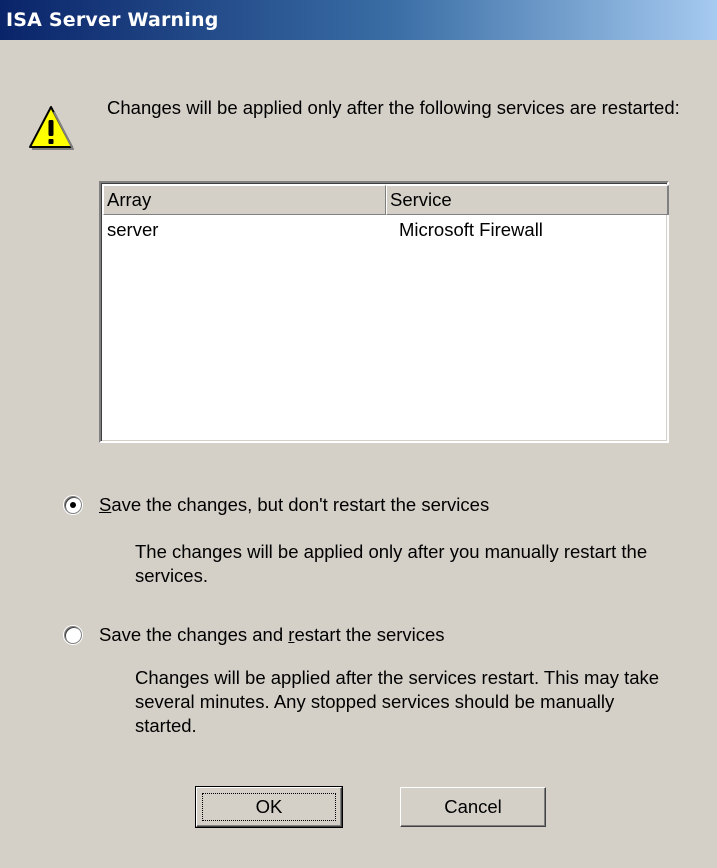  What do you see at coordinates (244, 200) in the screenshot?
I see `column-header-array: Array` at bounding box center [244, 200].